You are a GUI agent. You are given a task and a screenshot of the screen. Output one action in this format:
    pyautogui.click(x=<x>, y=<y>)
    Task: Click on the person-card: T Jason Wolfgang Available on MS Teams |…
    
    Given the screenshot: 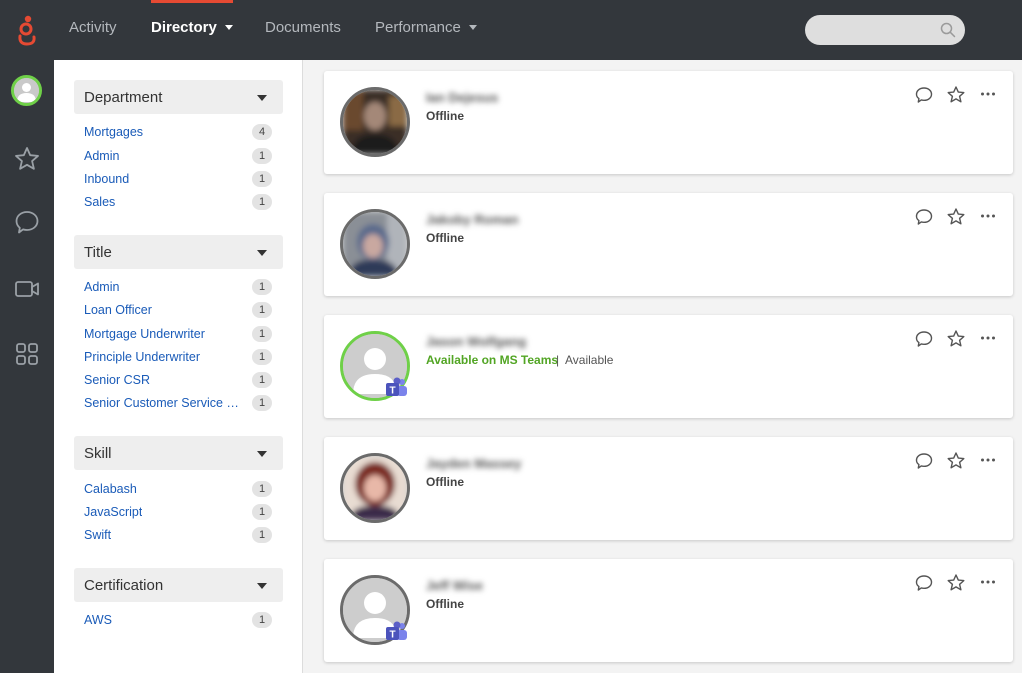 What is the action you would take?
    pyautogui.click(x=668, y=366)
    